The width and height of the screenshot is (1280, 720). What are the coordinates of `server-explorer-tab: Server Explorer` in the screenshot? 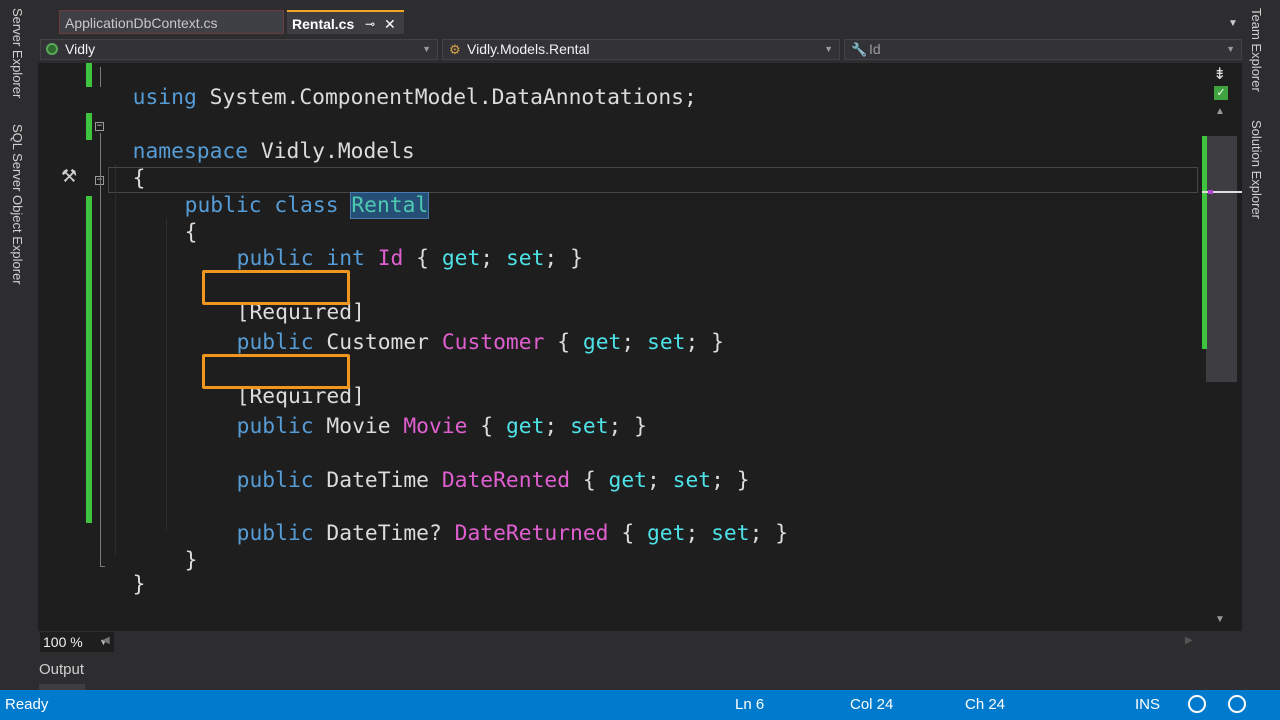 It's located at (17, 53).